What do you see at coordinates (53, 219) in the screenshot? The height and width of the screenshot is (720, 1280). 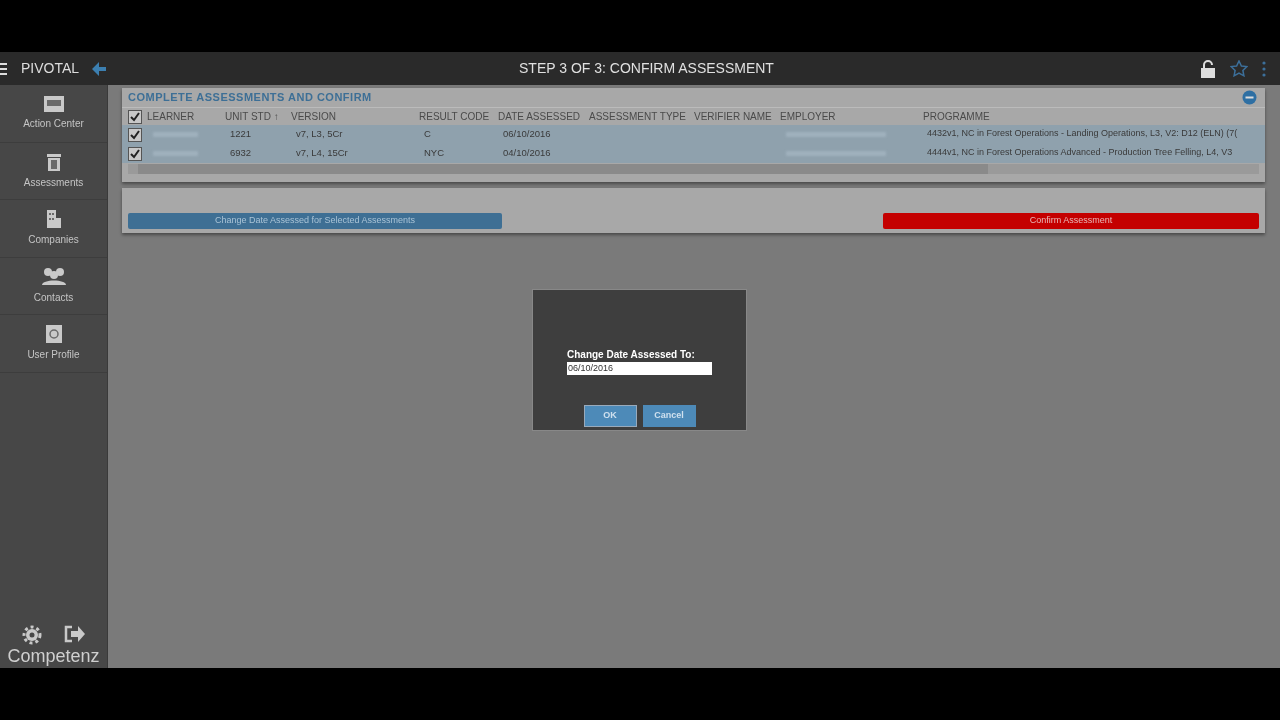 I see `building-icon` at bounding box center [53, 219].